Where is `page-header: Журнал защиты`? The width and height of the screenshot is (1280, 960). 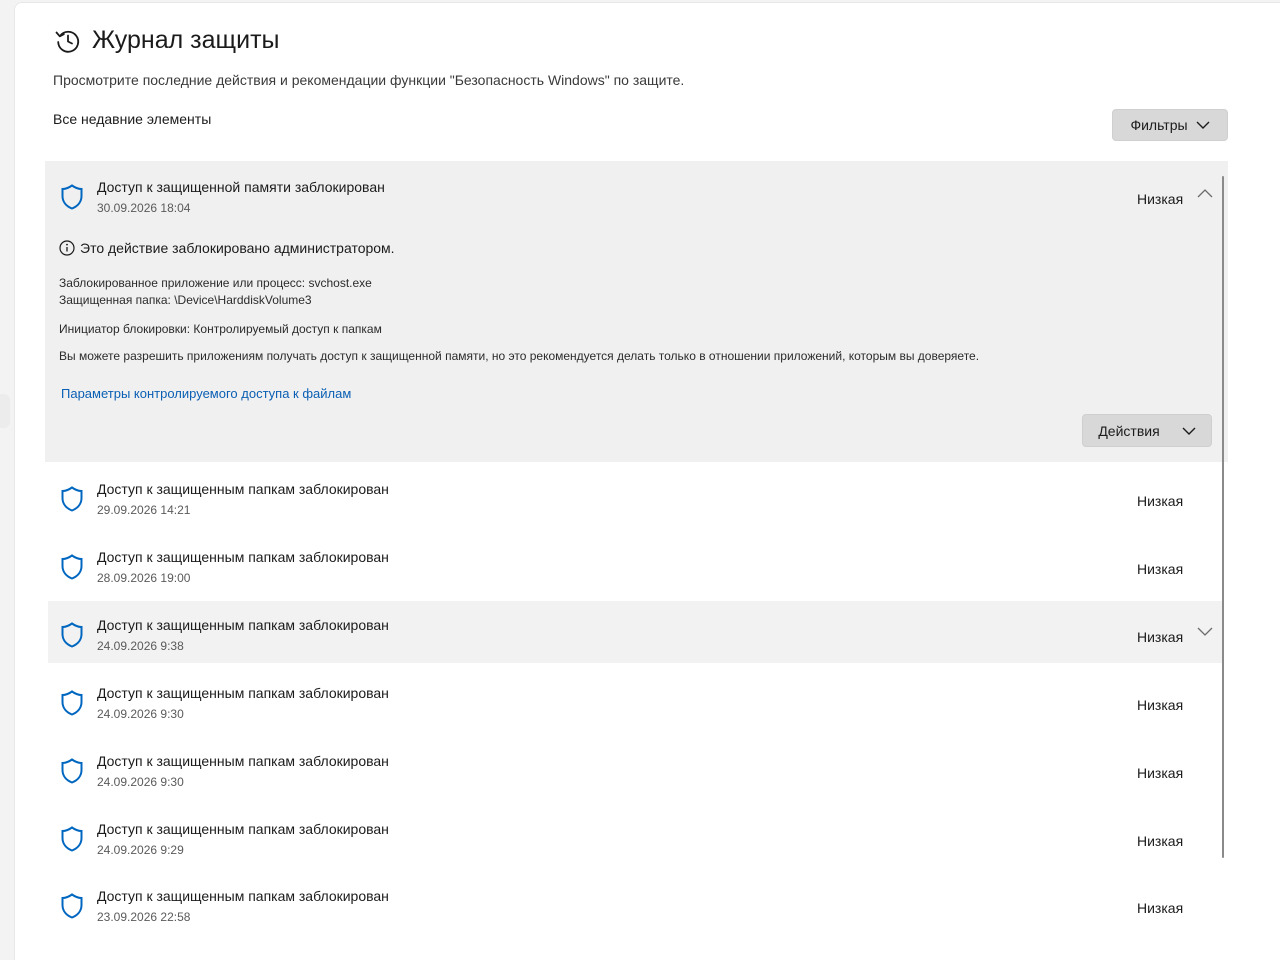 page-header: Журнал защиты is located at coordinates (167, 40).